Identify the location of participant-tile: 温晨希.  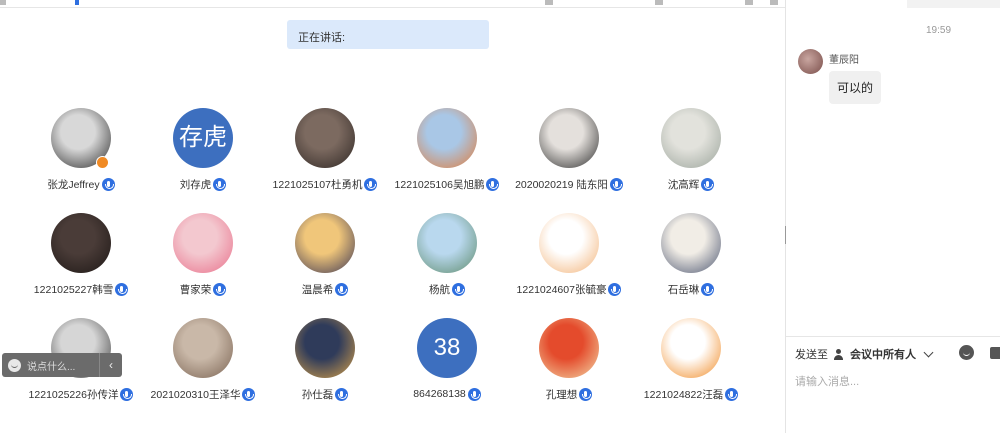
(325, 258).